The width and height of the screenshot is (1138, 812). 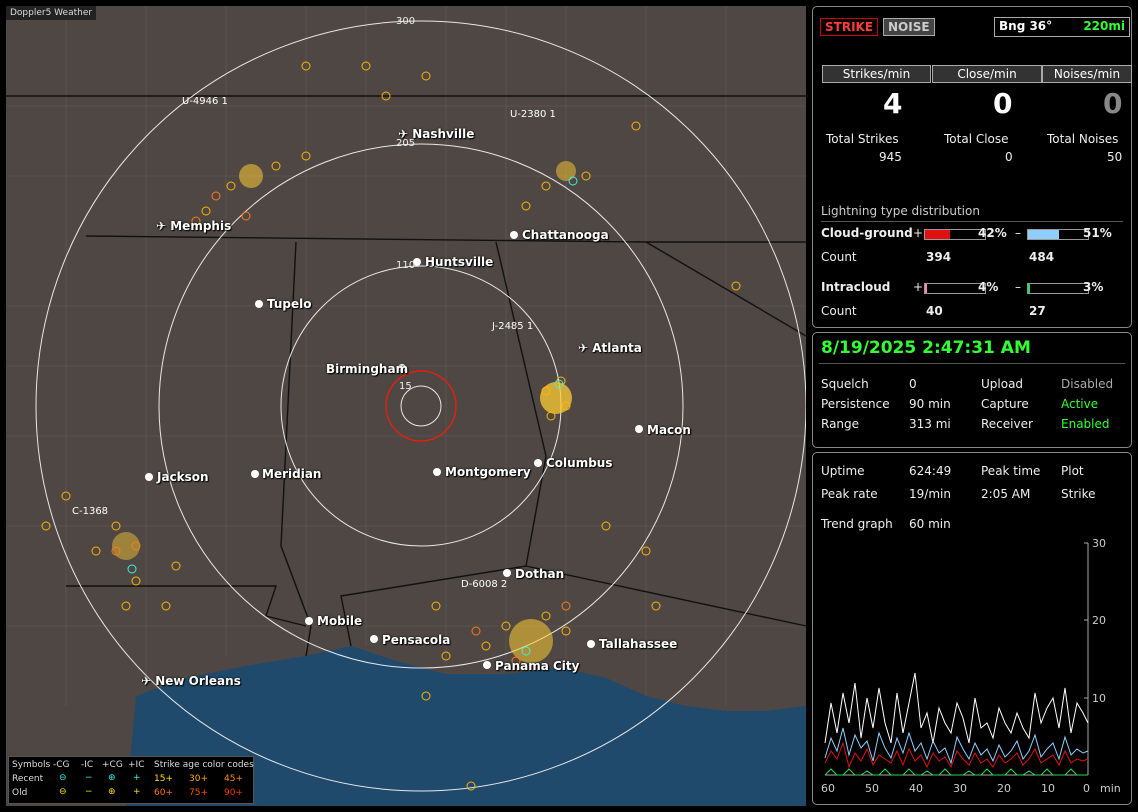 I want to click on legend-age: 60+, so click(x=163, y=793).